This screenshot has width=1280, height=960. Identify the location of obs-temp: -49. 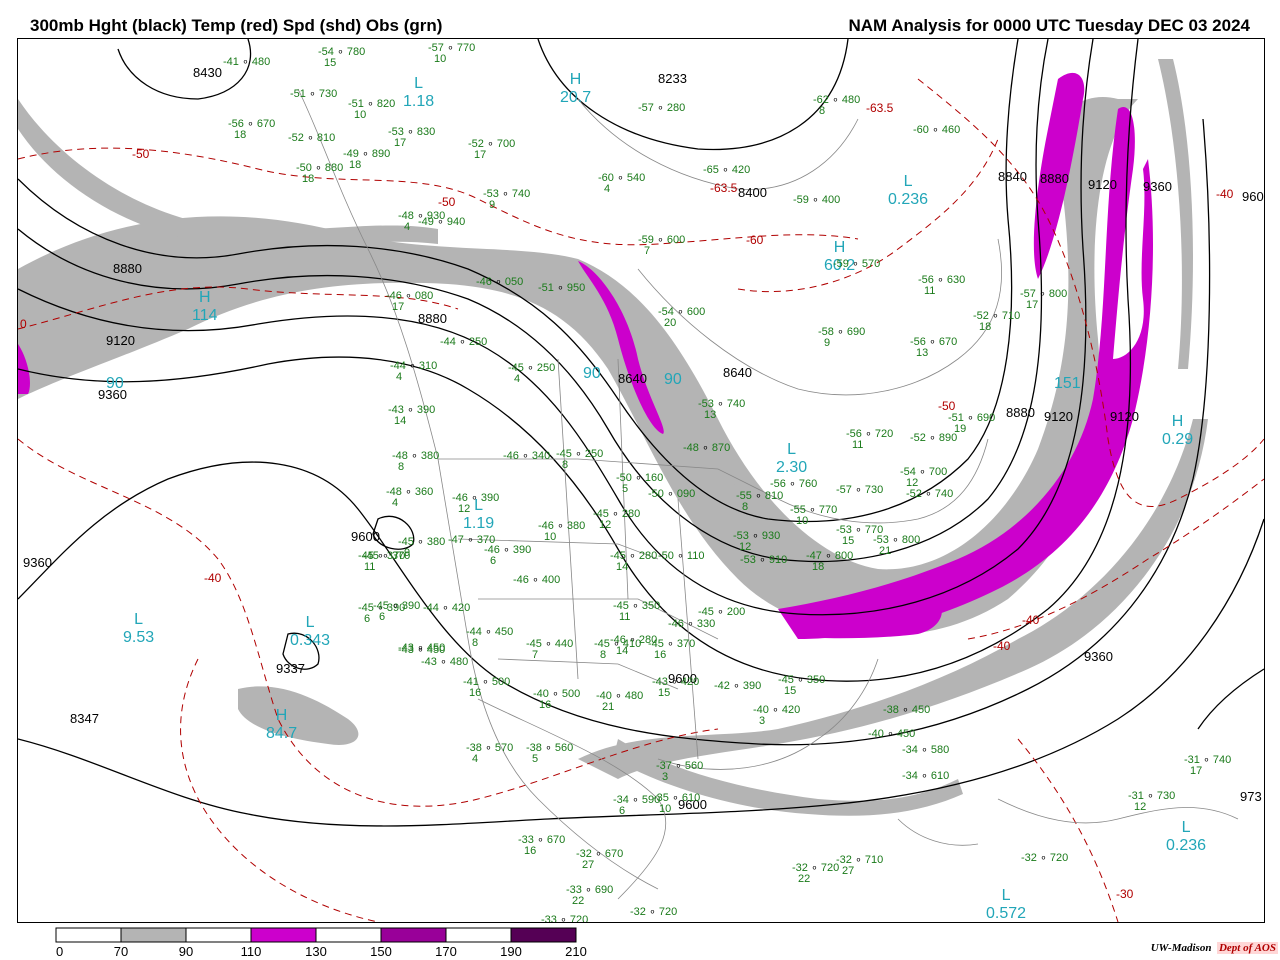
(426, 222).